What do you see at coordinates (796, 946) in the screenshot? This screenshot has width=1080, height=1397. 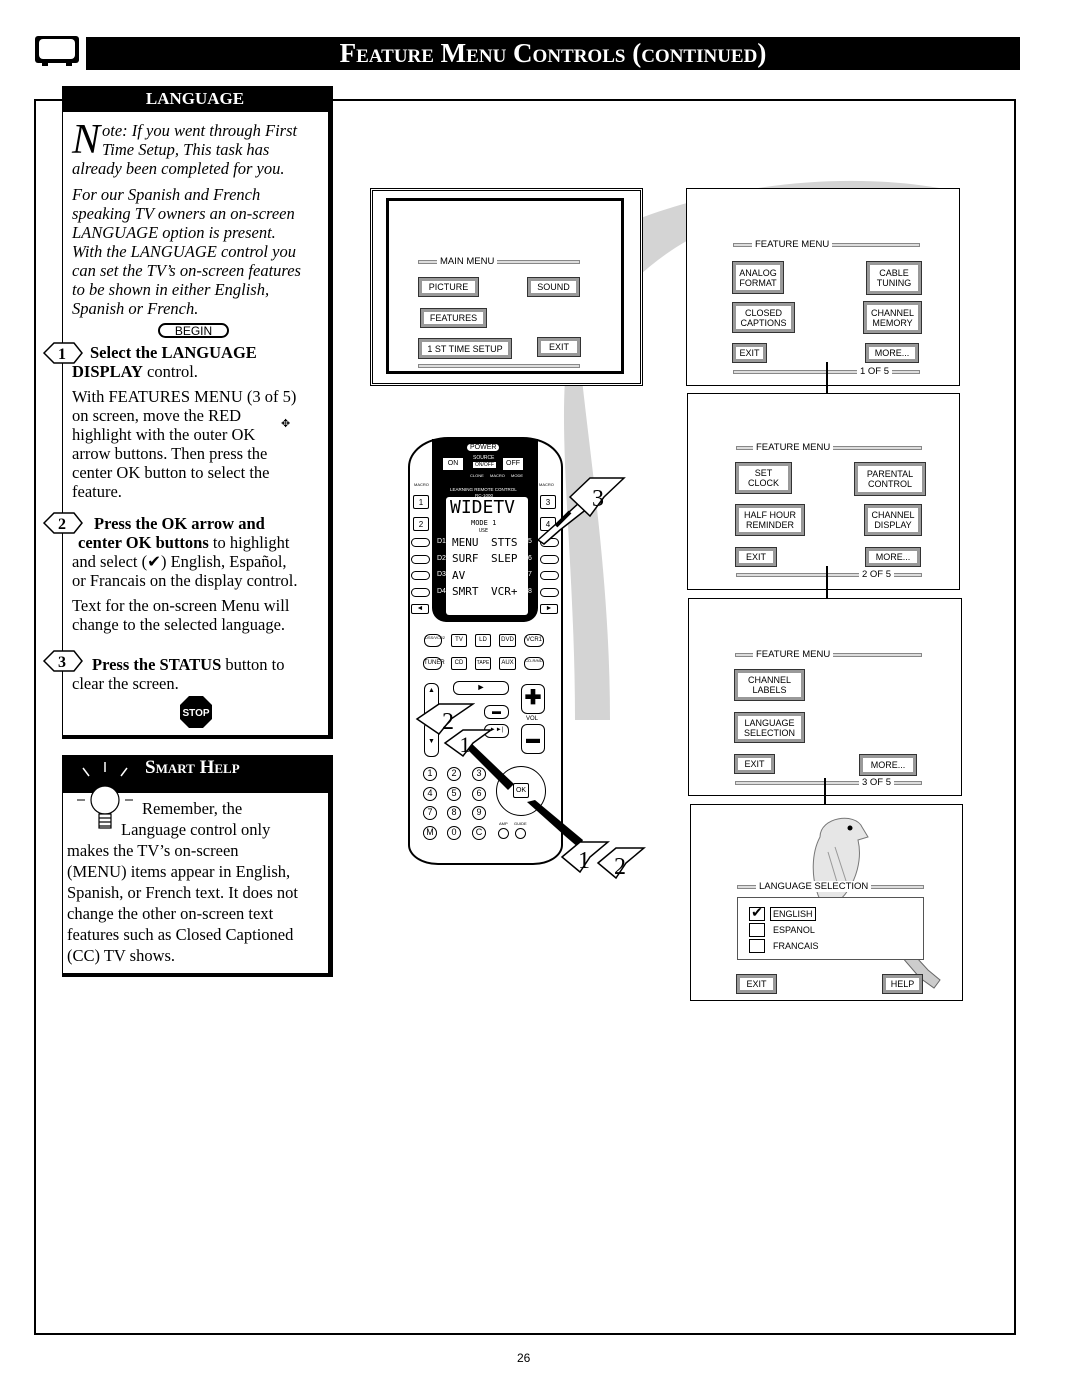 I see `option-francais: FRANCAIS` at bounding box center [796, 946].